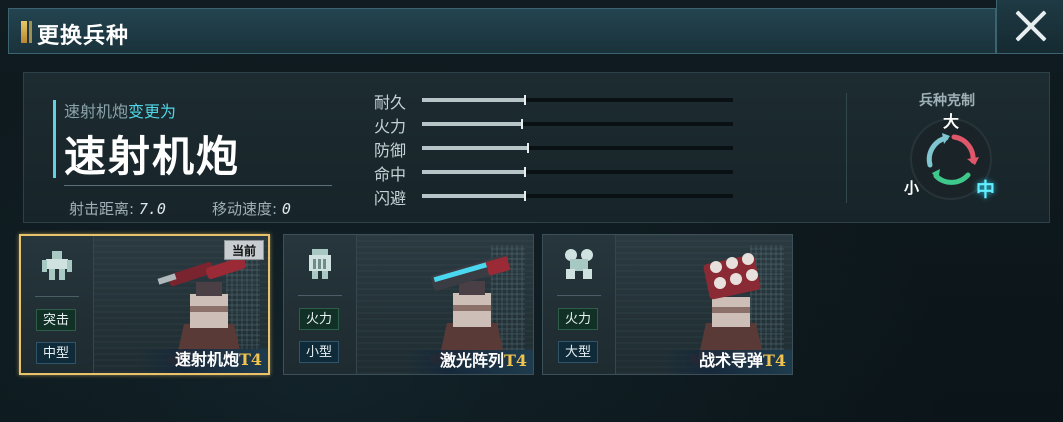 The height and width of the screenshot is (422, 1063). Describe the element at coordinates (579, 264) in the screenshot. I see `heavy-mech-icon` at that location.